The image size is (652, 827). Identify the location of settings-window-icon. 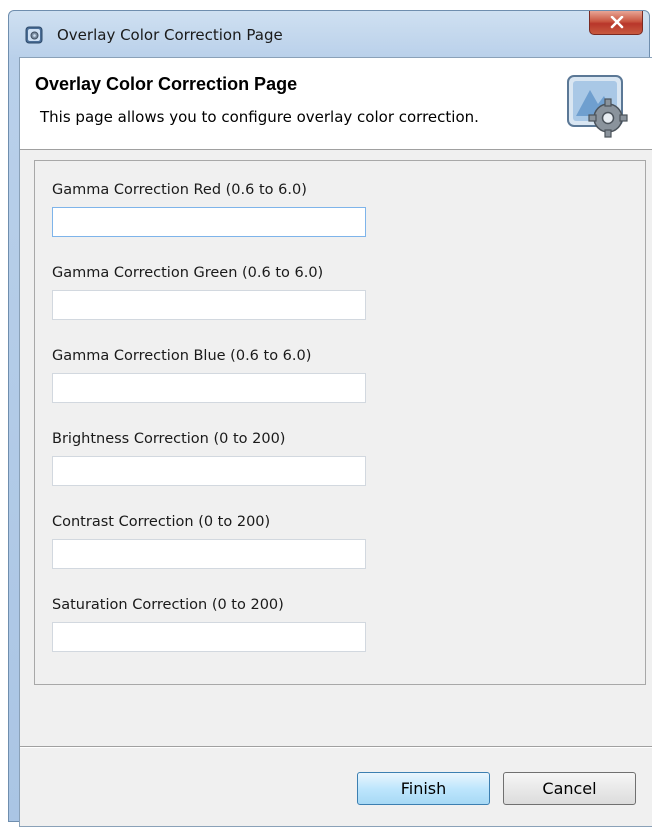
(34, 35).